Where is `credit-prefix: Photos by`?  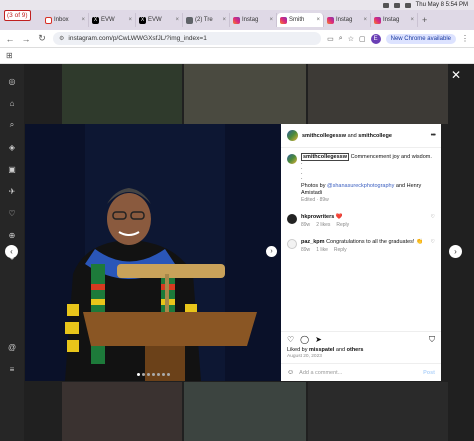 credit-prefix: Photos by is located at coordinates (314, 186).